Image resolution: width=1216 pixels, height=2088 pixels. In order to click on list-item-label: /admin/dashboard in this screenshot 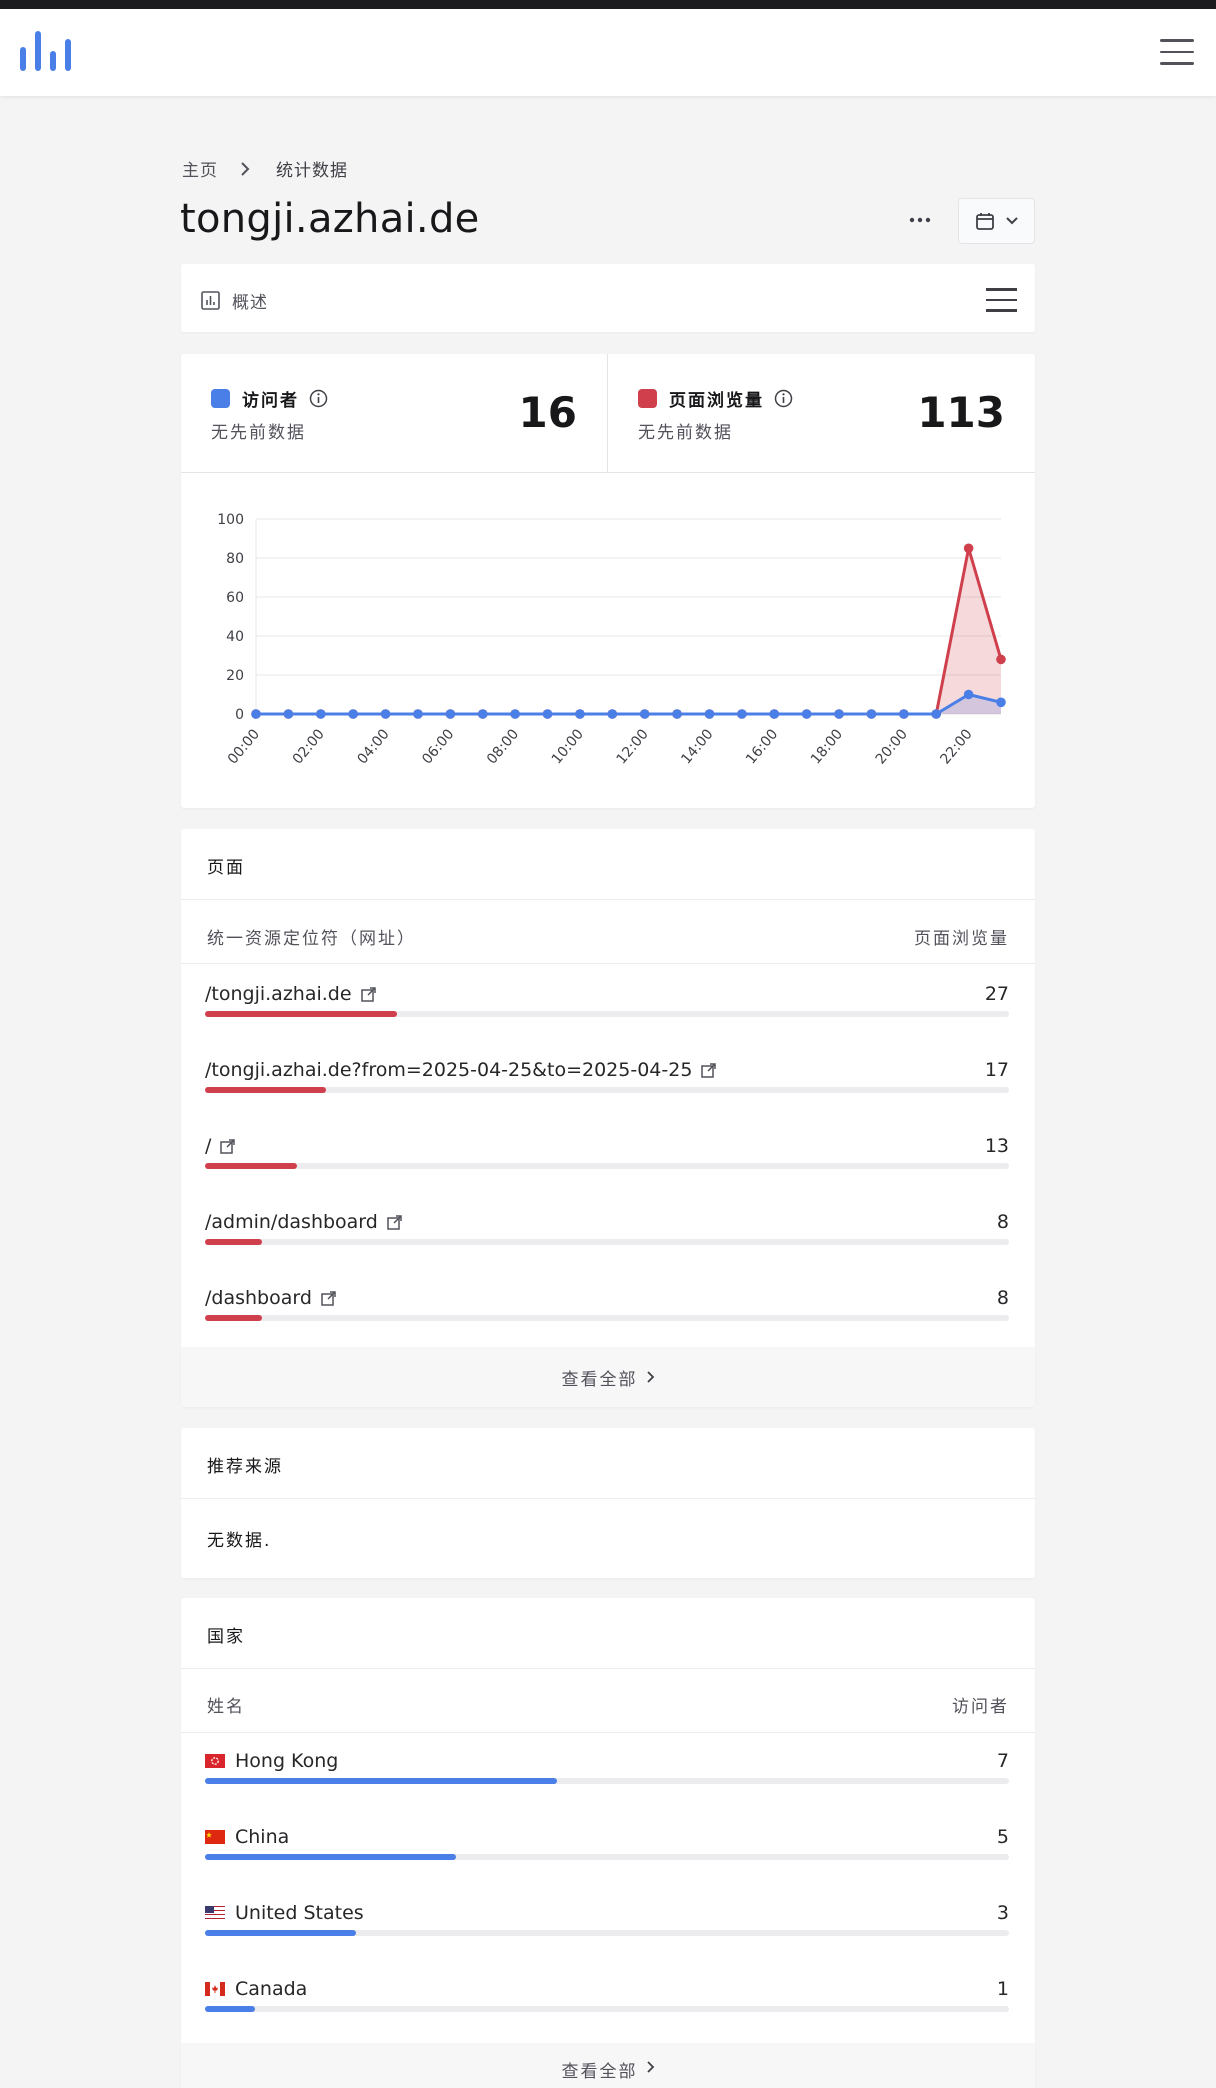, I will do `click(303, 1222)`.